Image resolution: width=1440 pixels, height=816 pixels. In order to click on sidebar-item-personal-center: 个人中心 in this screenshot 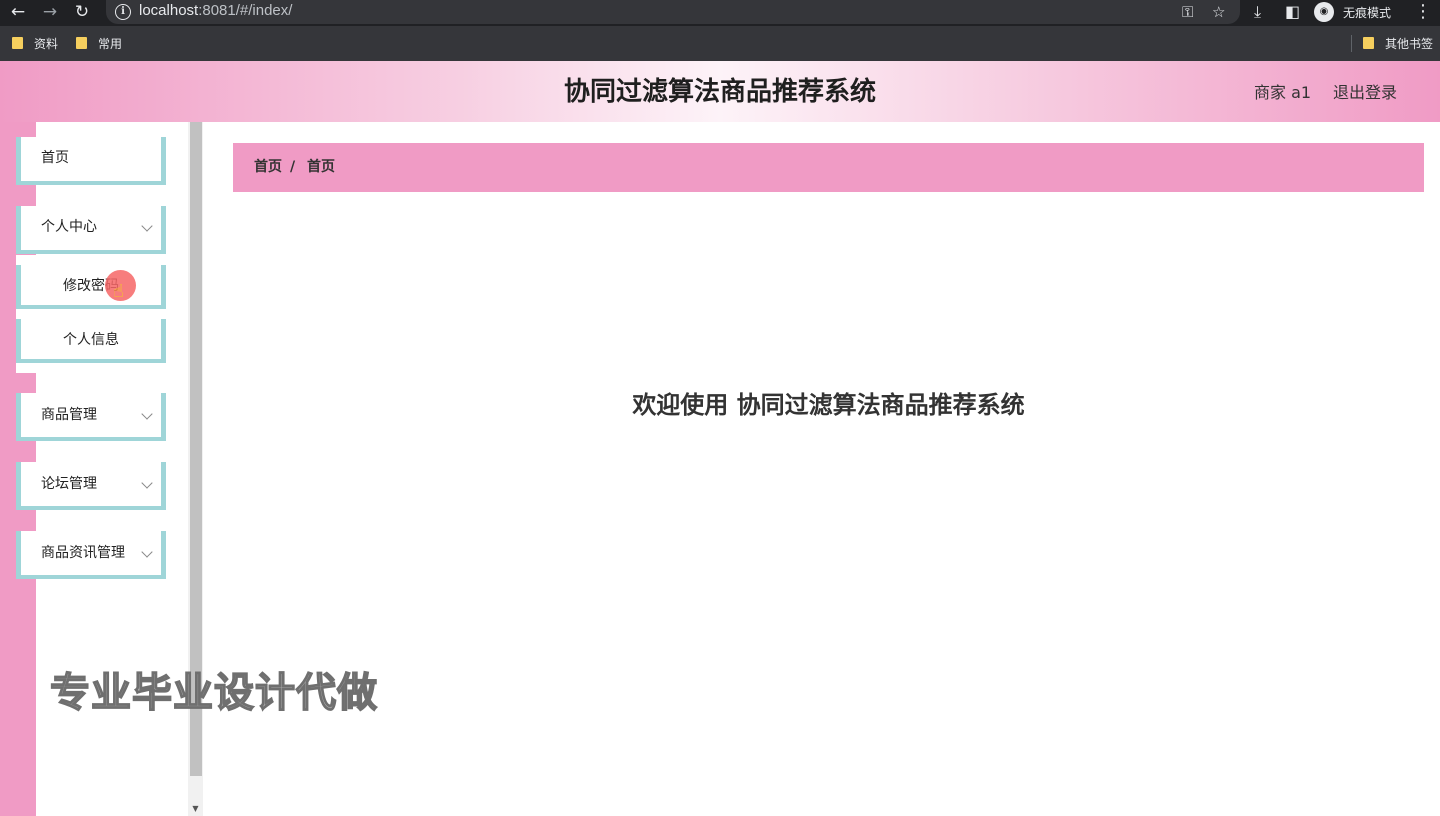, I will do `click(91, 230)`.